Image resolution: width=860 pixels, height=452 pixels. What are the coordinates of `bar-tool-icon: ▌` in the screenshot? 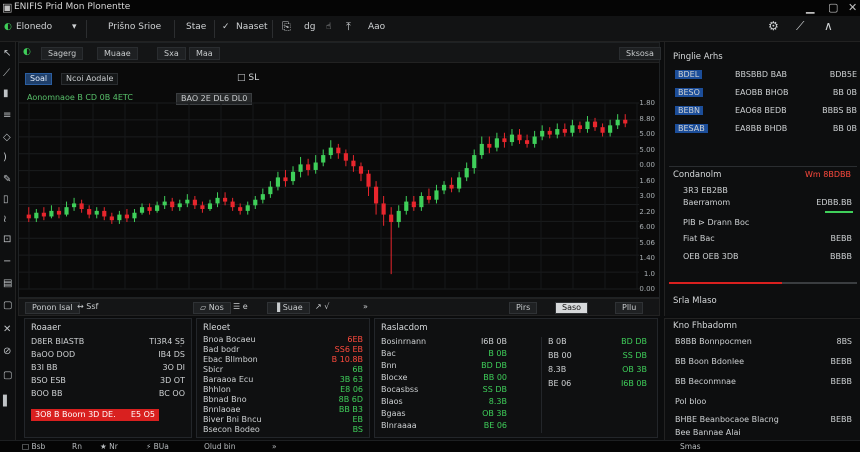 It's located at (7, 401).